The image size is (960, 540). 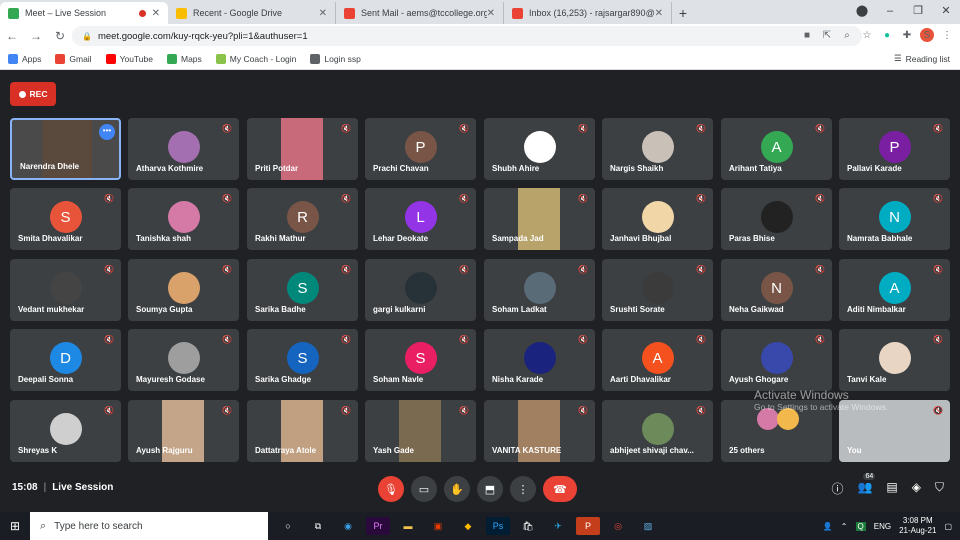 What do you see at coordinates (539, 290) in the screenshot?
I see `participant-tile: 🔇 Soham Ladkat` at bounding box center [539, 290].